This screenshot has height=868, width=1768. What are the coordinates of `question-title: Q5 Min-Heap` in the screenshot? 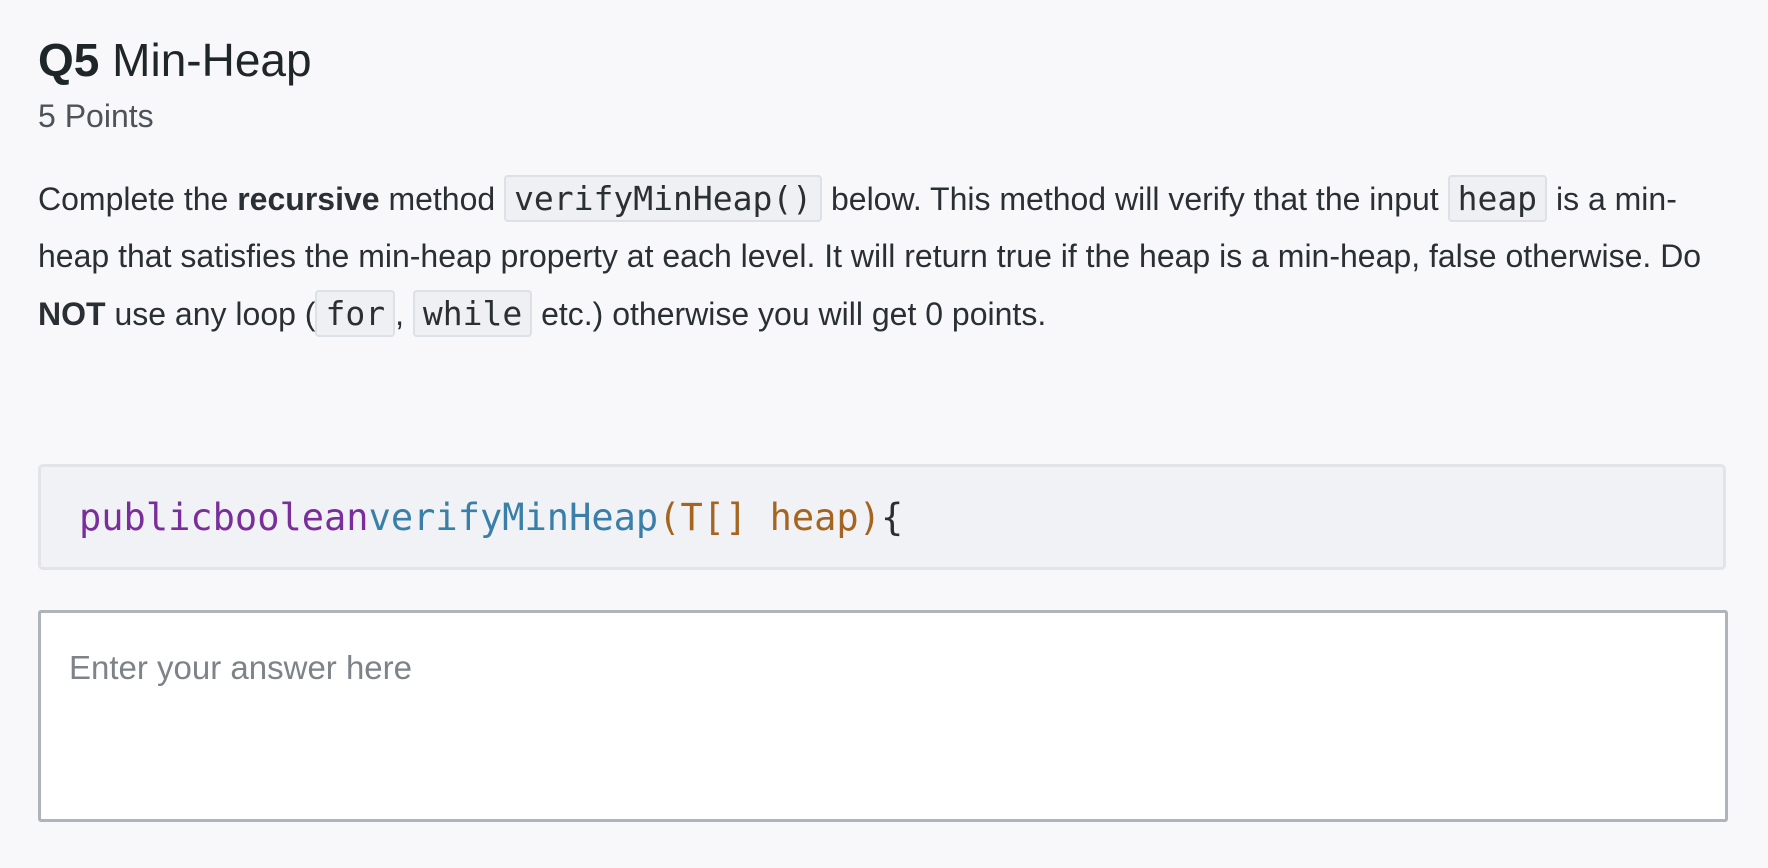 It's located at (884, 60).